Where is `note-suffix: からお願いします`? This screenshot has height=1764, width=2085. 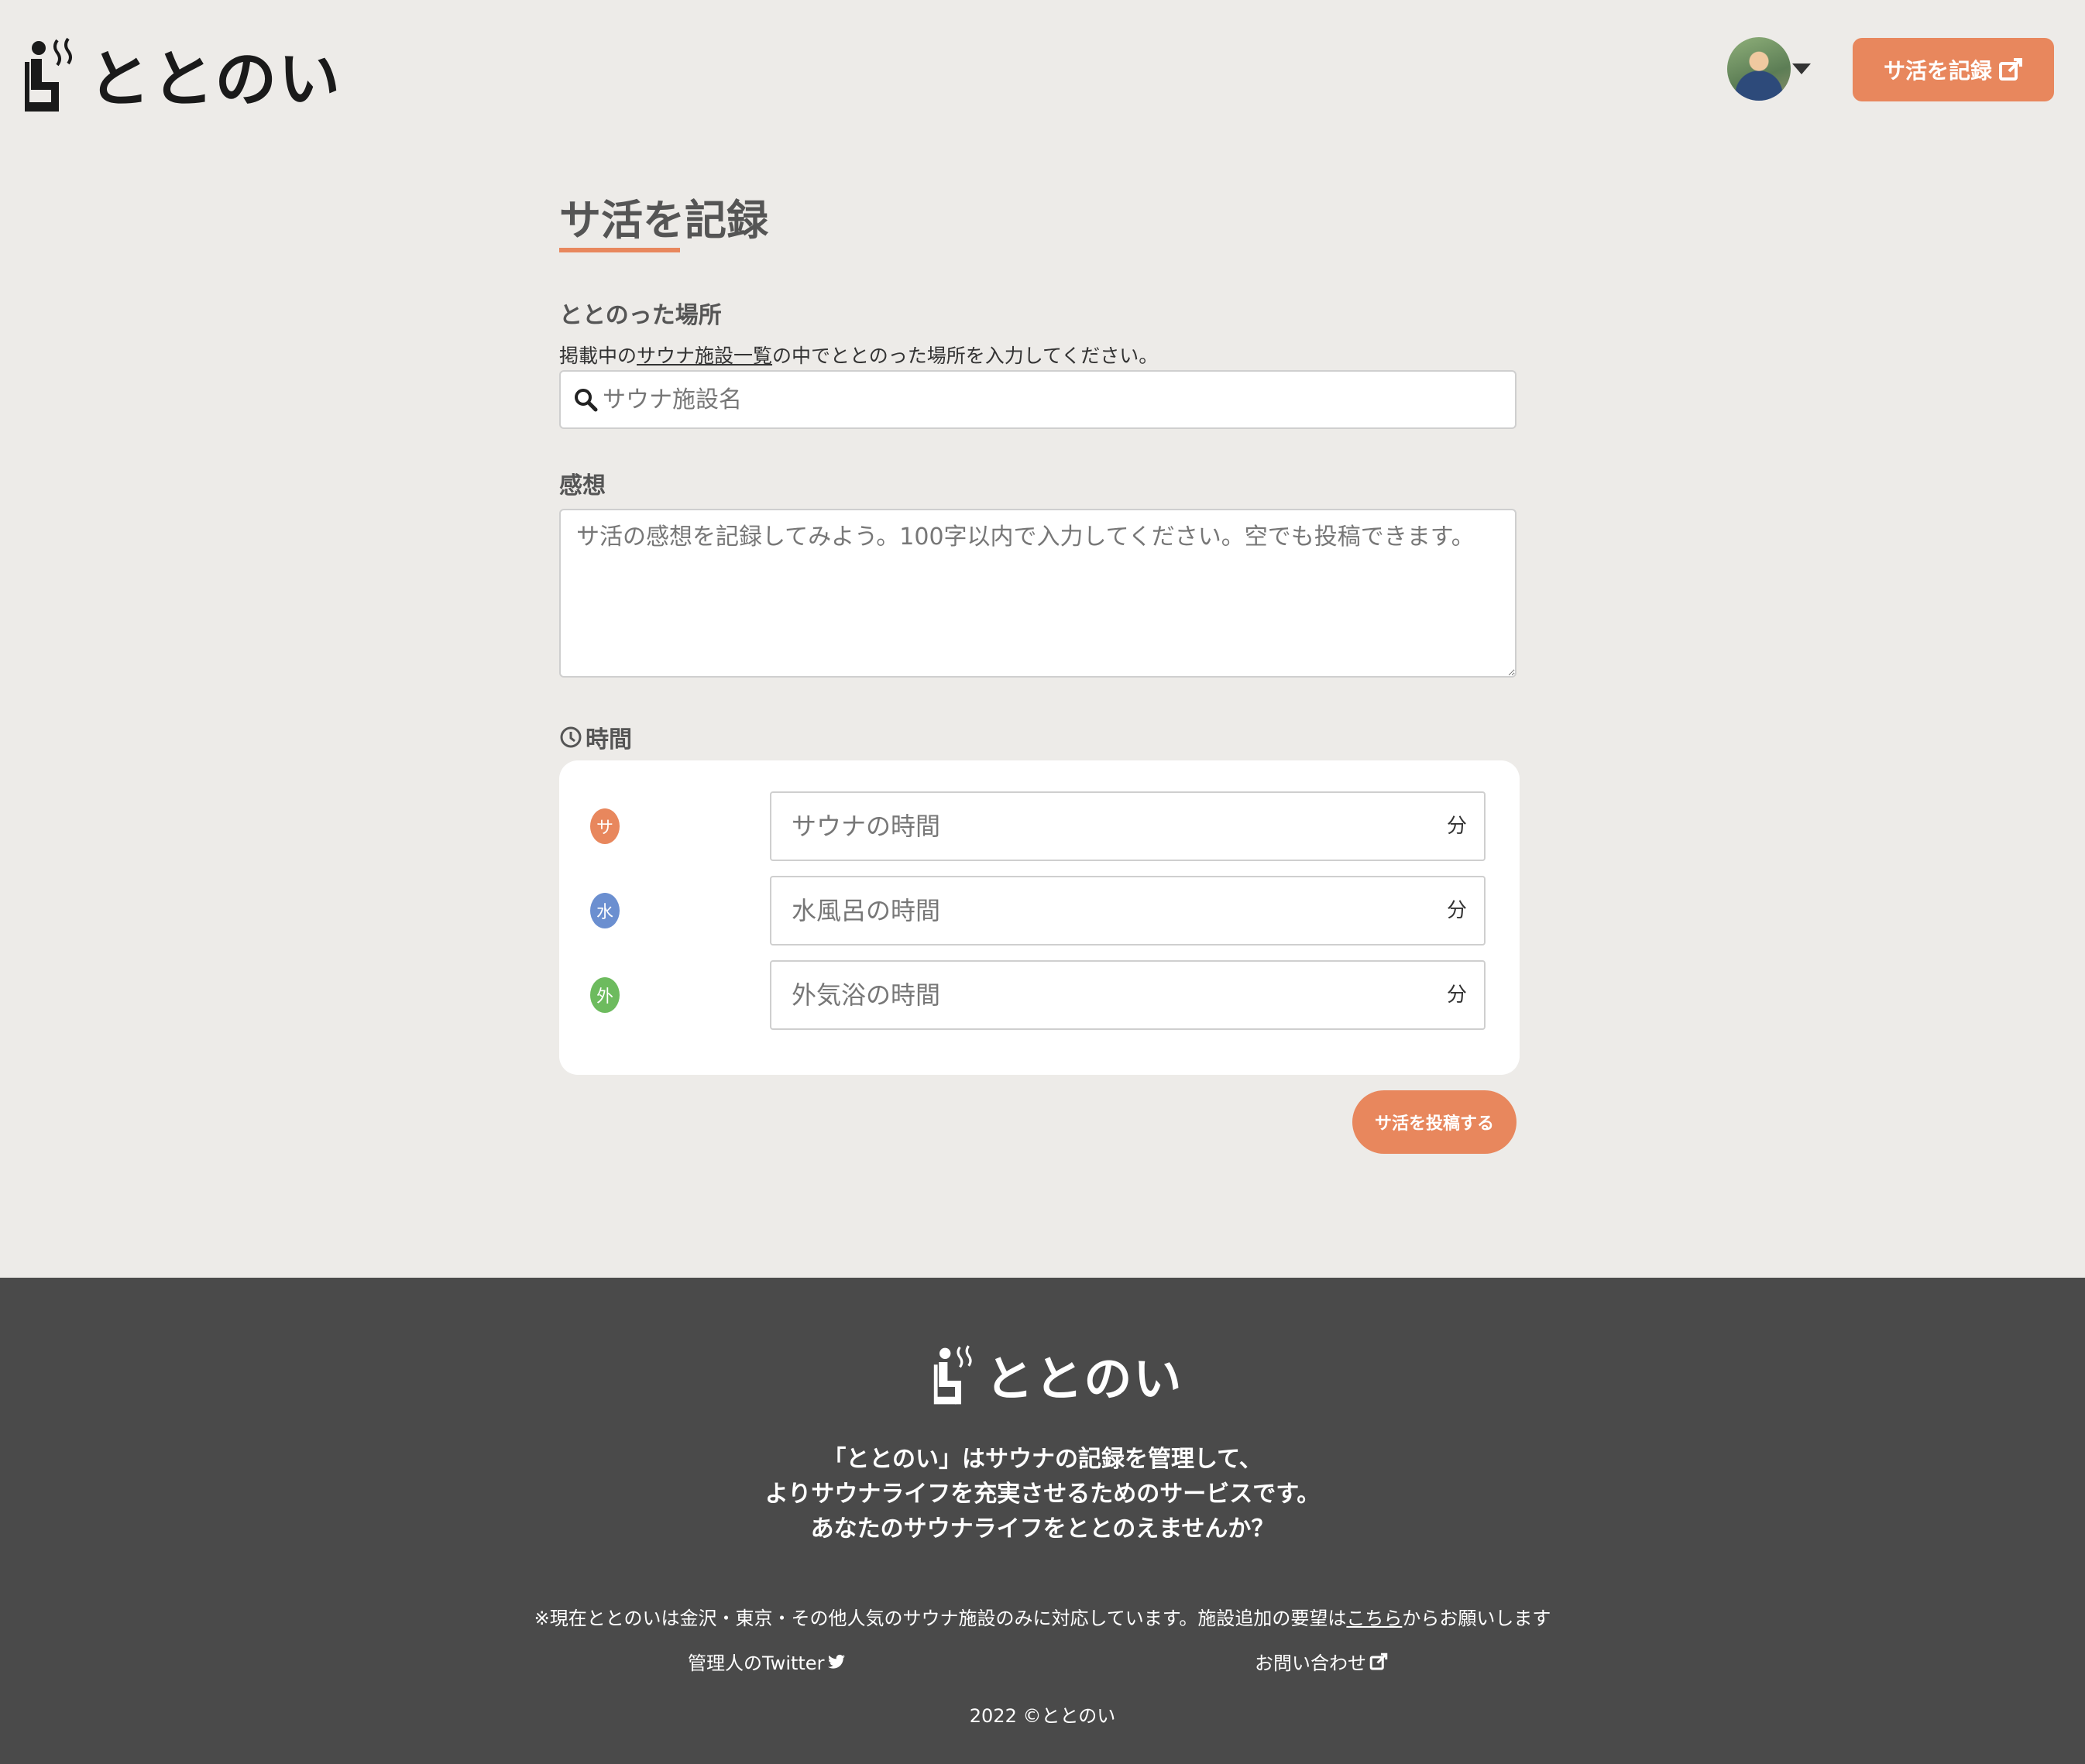 note-suffix: からお願いします is located at coordinates (1476, 1618).